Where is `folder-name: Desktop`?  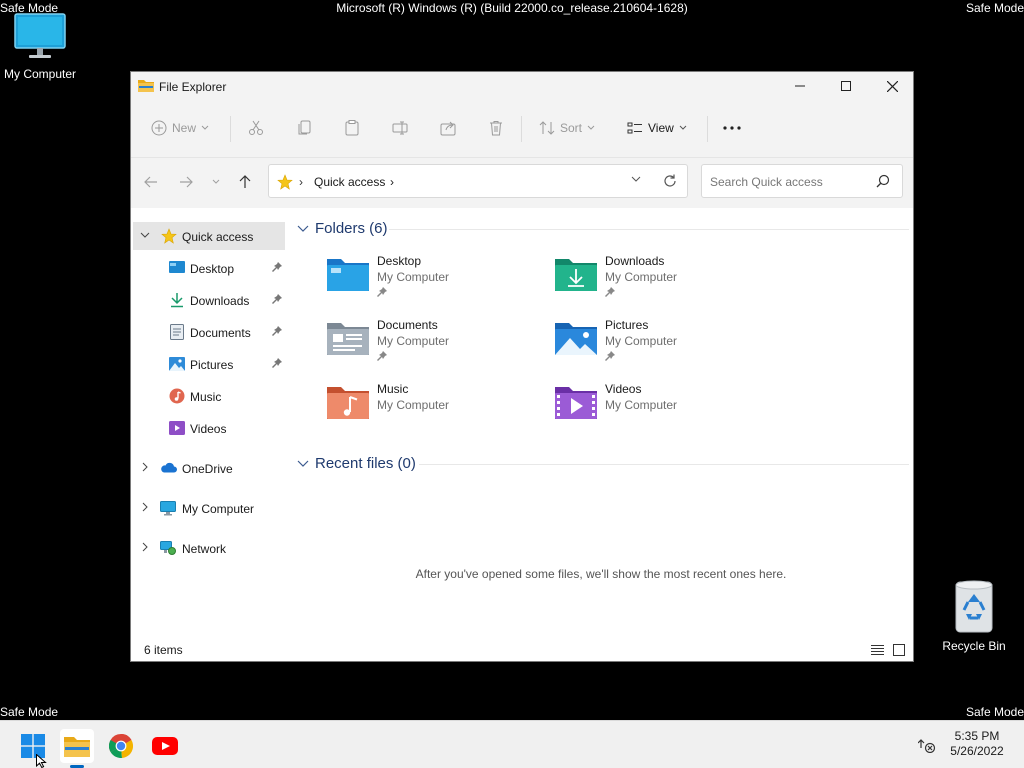 folder-name: Desktop is located at coordinates (399, 261).